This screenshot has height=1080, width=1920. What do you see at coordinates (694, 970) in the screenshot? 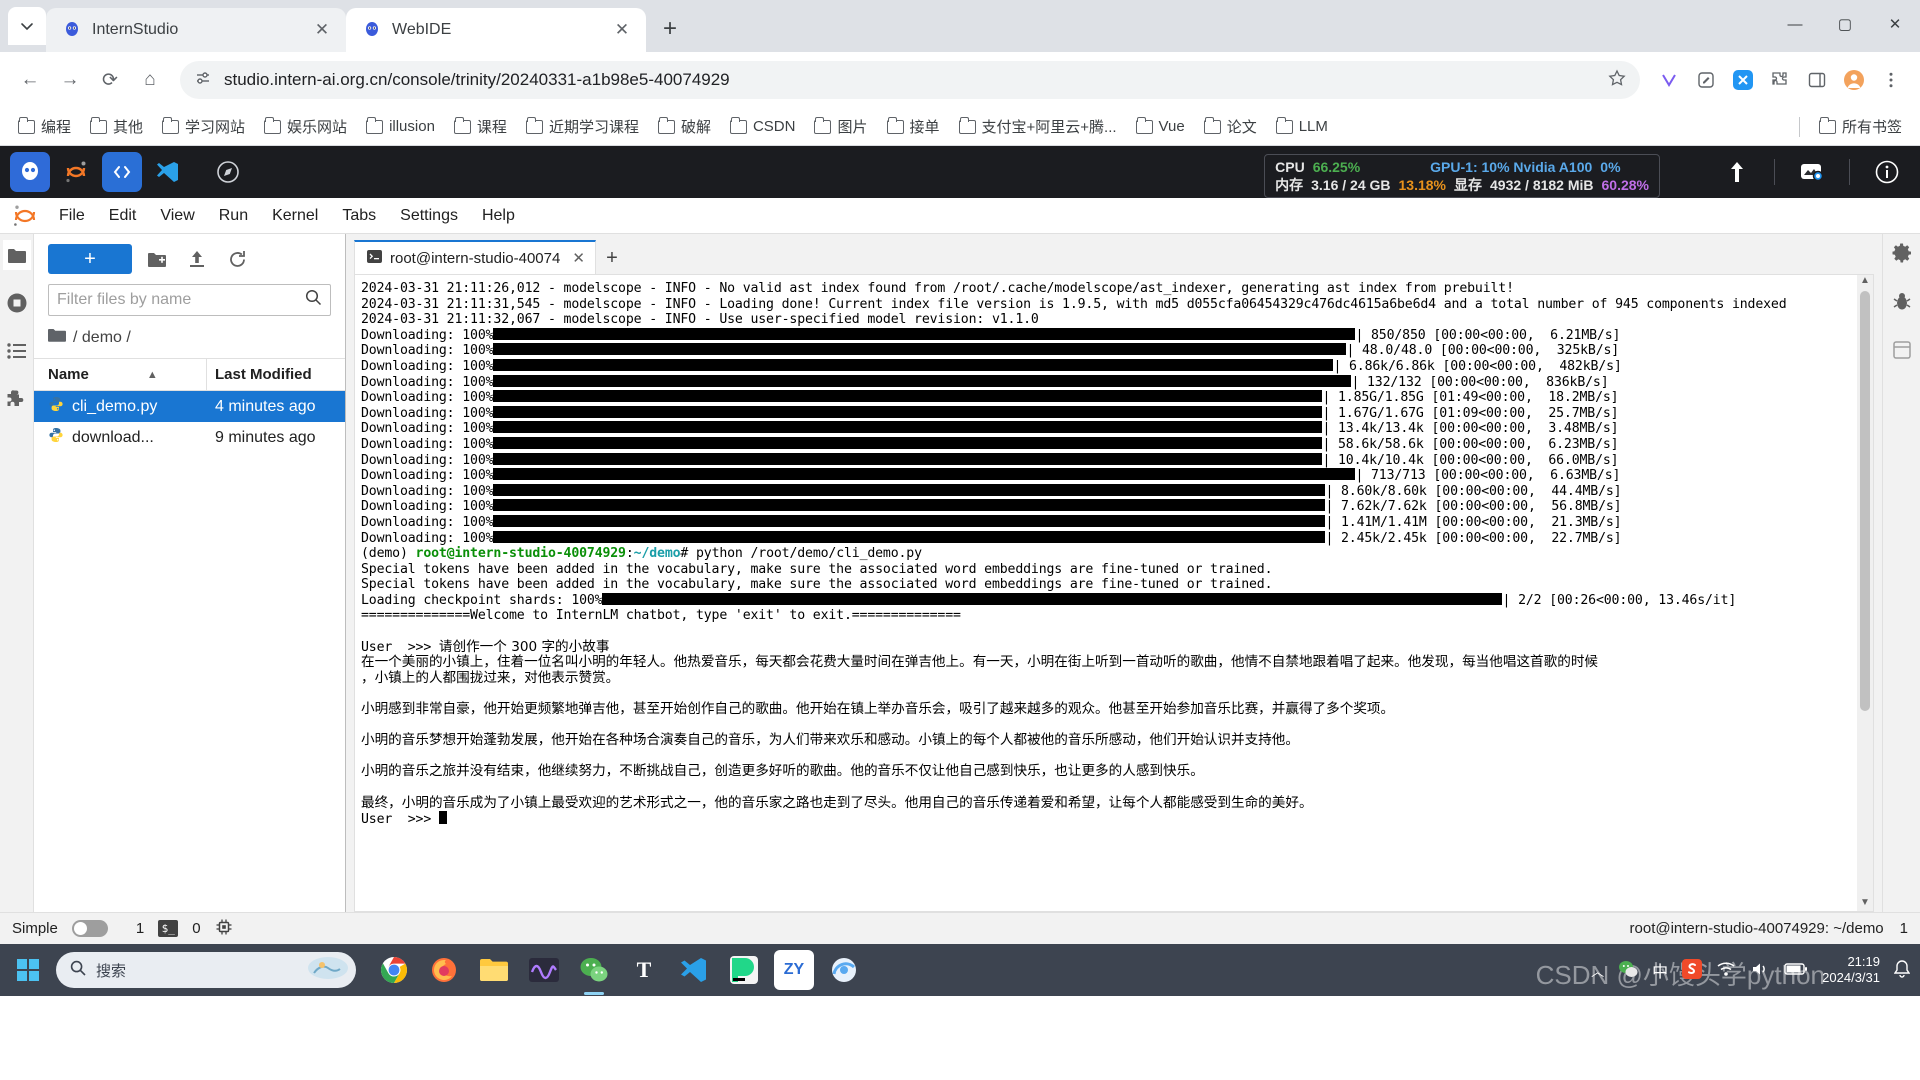
I see `taskbar-app-vscode` at bounding box center [694, 970].